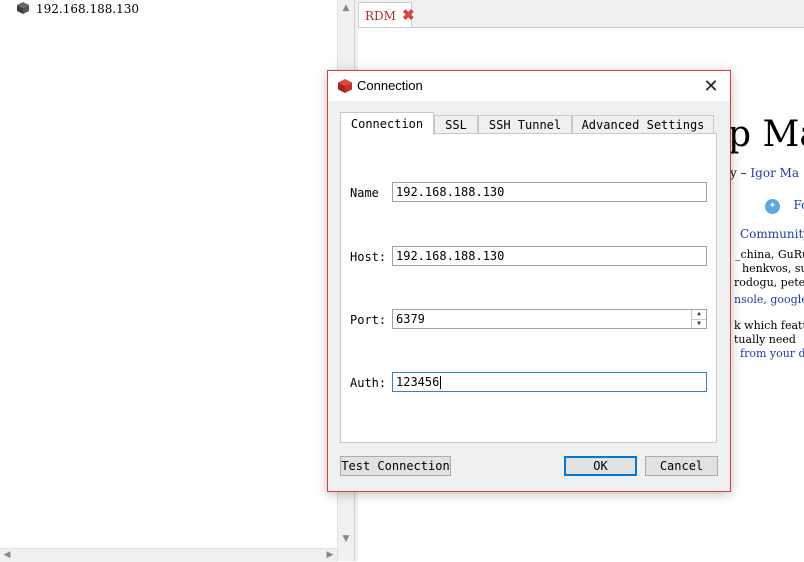 This screenshot has height=562, width=804. What do you see at coordinates (766, 134) in the screenshot?
I see `page-heading: p Ma` at bounding box center [766, 134].